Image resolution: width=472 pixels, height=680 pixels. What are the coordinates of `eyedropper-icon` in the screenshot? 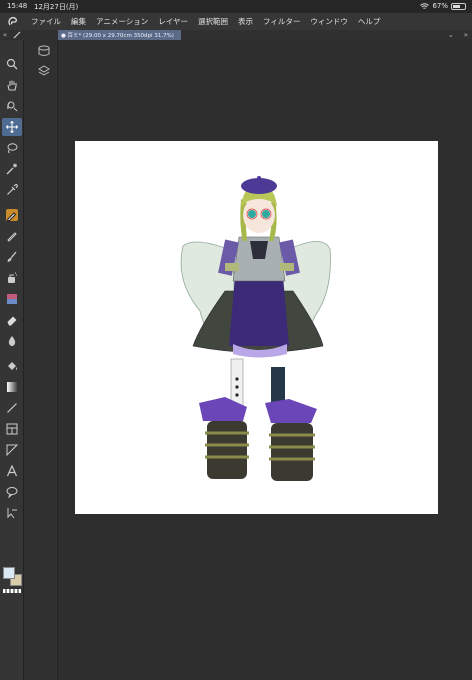 It's located at (12, 190).